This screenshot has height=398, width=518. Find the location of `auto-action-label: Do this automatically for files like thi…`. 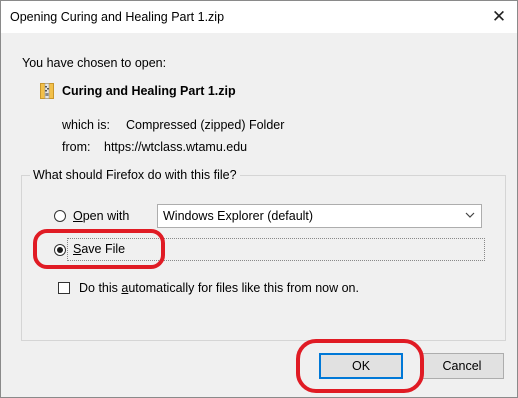

auto-action-label: Do this automatically for files like thi… is located at coordinates (219, 288).